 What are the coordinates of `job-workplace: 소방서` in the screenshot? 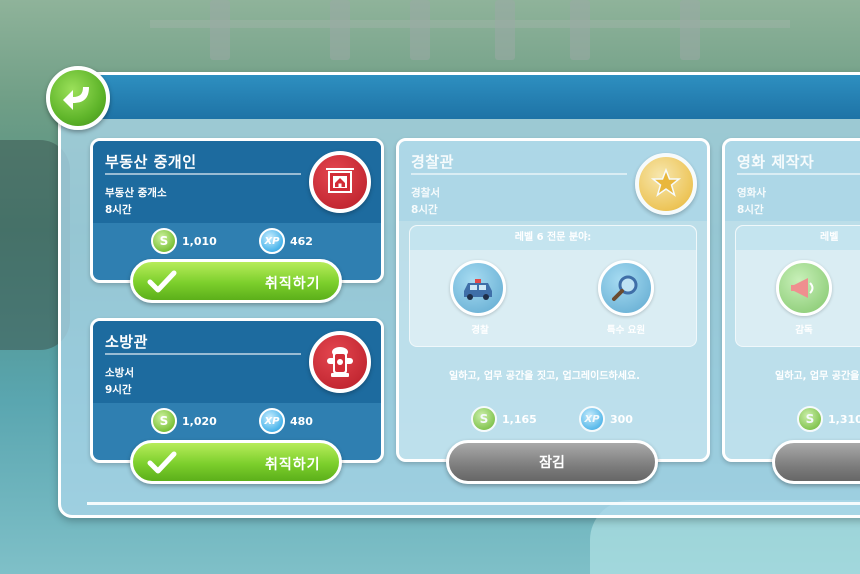 It's located at (119, 373).